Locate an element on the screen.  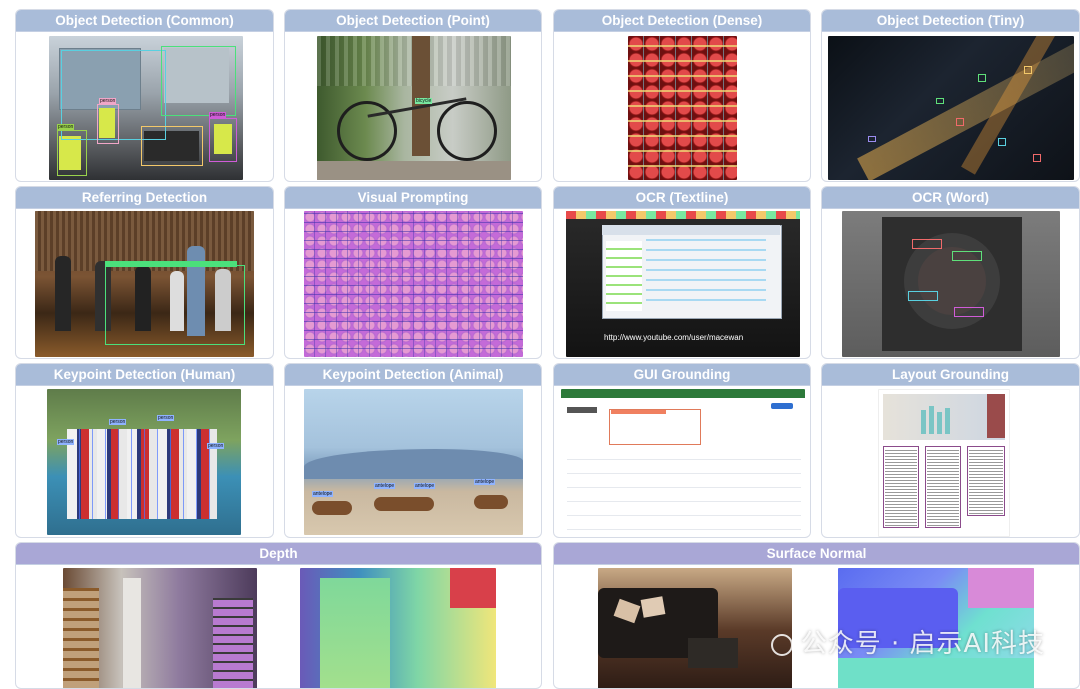
panel-title: GUI Grounding is located at coordinates (682, 375).